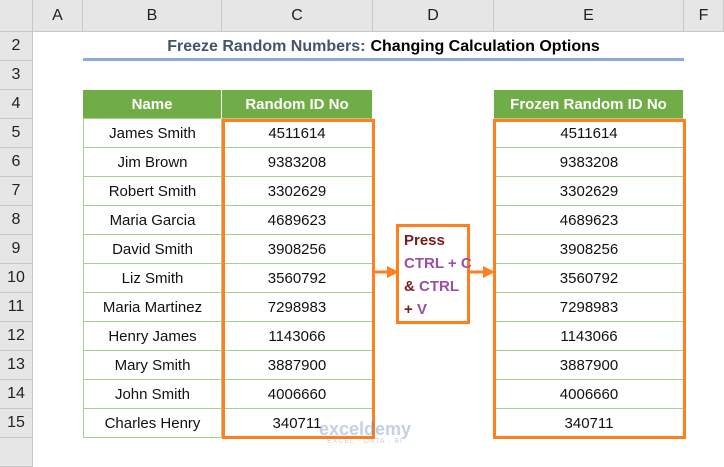 The image size is (724, 467). I want to click on note-plus: +, so click(410, 309).